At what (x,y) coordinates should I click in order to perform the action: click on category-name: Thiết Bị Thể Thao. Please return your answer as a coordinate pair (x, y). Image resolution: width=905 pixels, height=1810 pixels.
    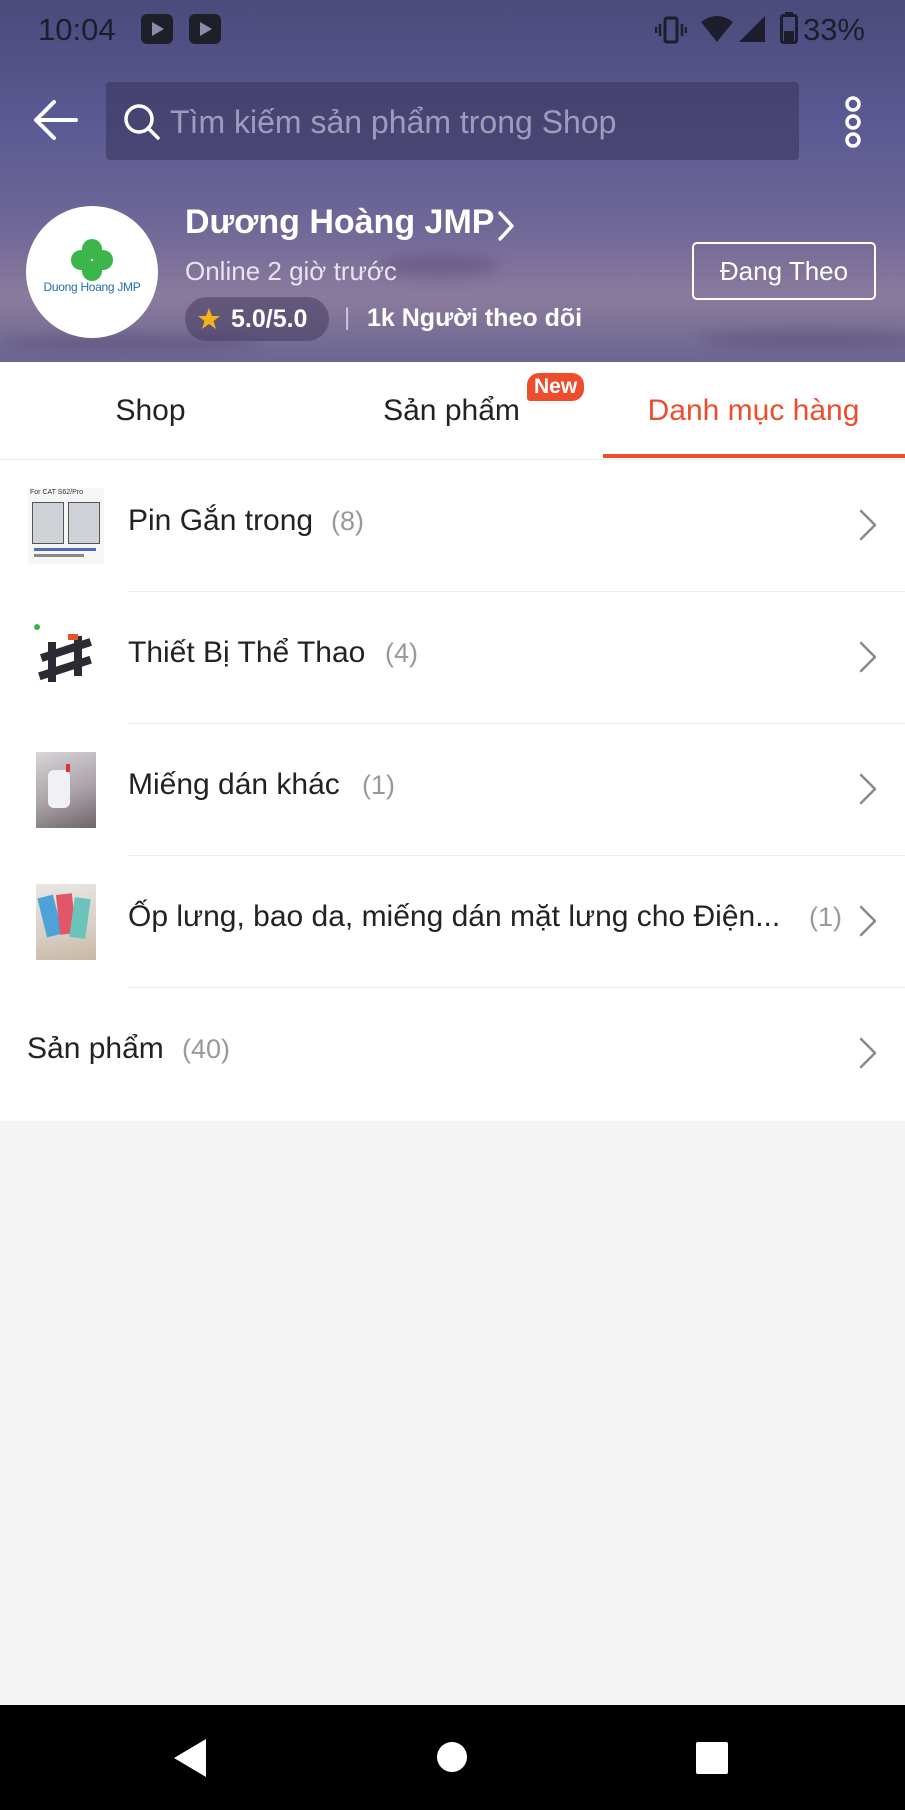
    Looking at the image, I should click on (247, 652).